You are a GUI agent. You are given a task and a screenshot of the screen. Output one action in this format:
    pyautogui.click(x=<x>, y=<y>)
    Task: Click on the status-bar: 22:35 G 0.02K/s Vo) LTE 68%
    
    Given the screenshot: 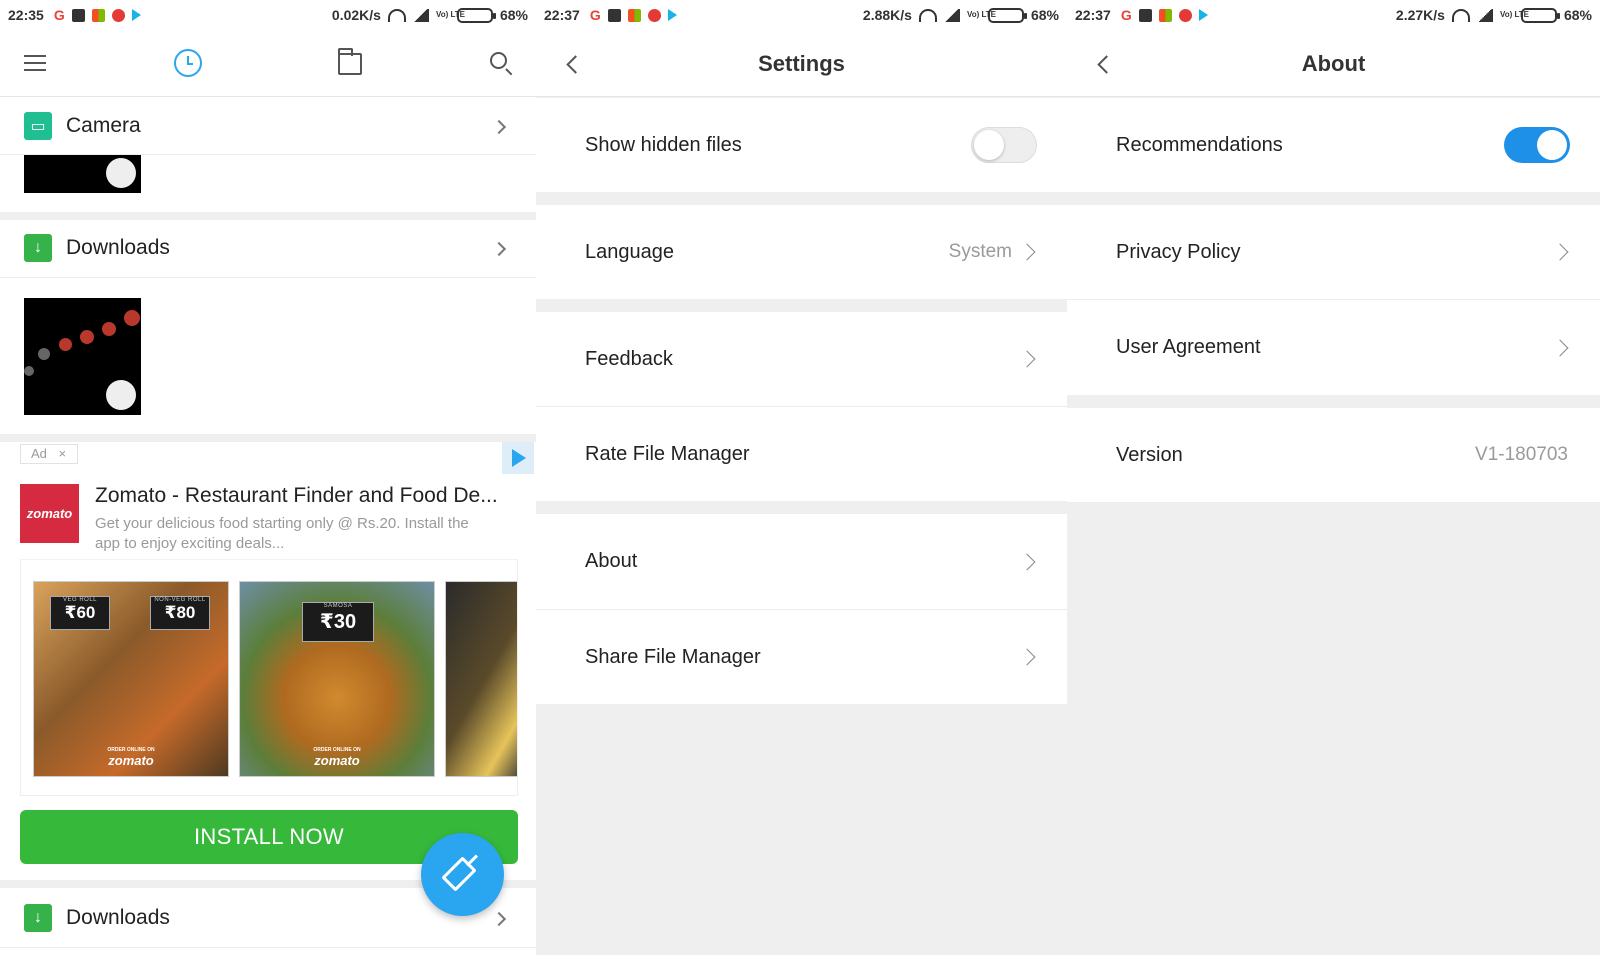 What is the action you would take?
    pyautogui.click(x=268, y=15)
    